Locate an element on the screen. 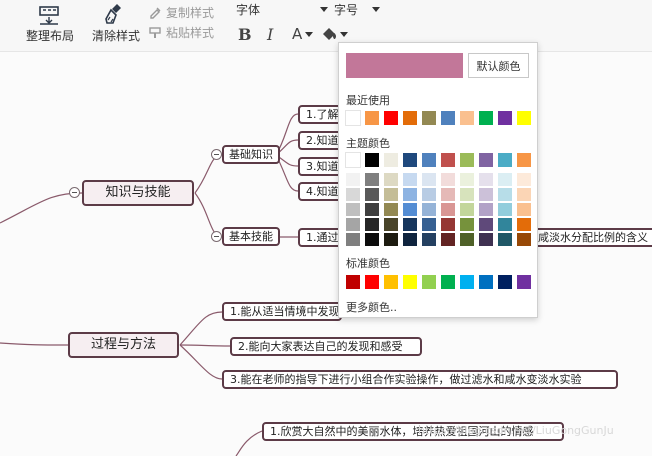 Image resolution: width=652 pixels, height=456 pixels. more-colors-link: 更多颜色.. is located at coordinates (371, 307).